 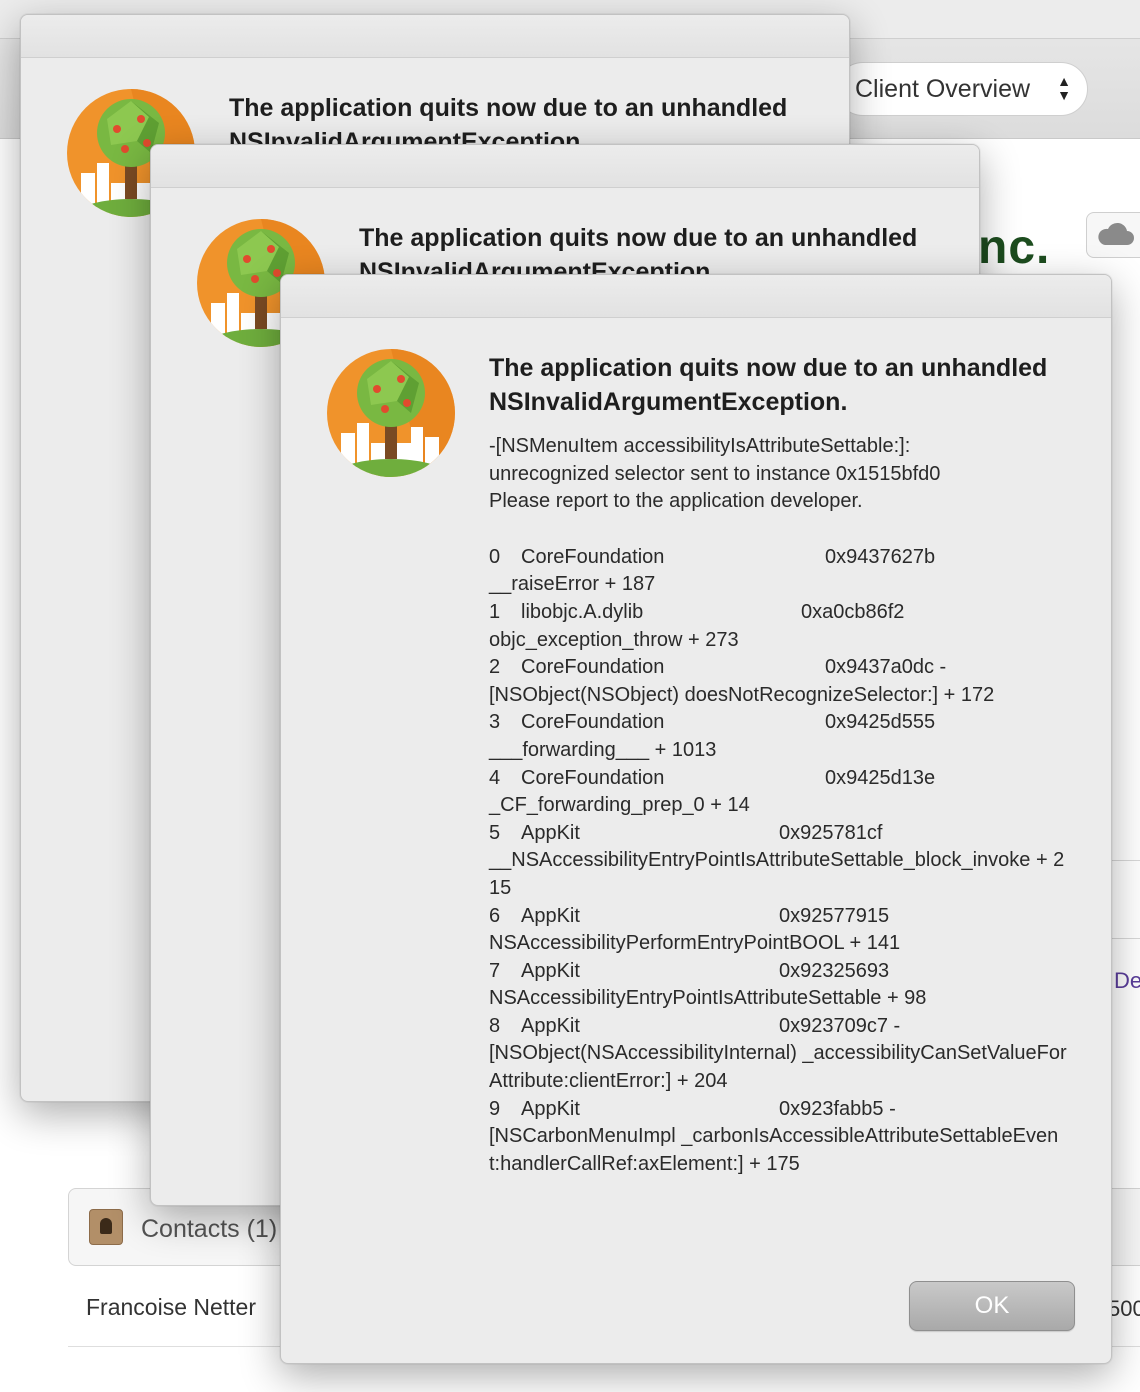 What do you see at coordinates (495, 832) in the screenshot?
I see `stack-frame-index: 5` at bounding box center [495, 832].